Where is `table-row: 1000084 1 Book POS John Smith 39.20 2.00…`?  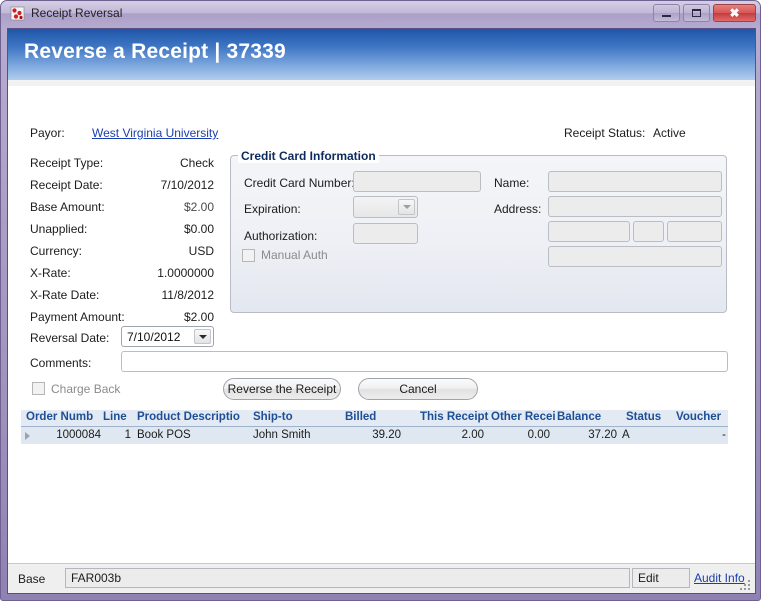 table-row: 1000084 1 Book POS John Smith 39.20 2.00… is located at coordinates (374, 435).